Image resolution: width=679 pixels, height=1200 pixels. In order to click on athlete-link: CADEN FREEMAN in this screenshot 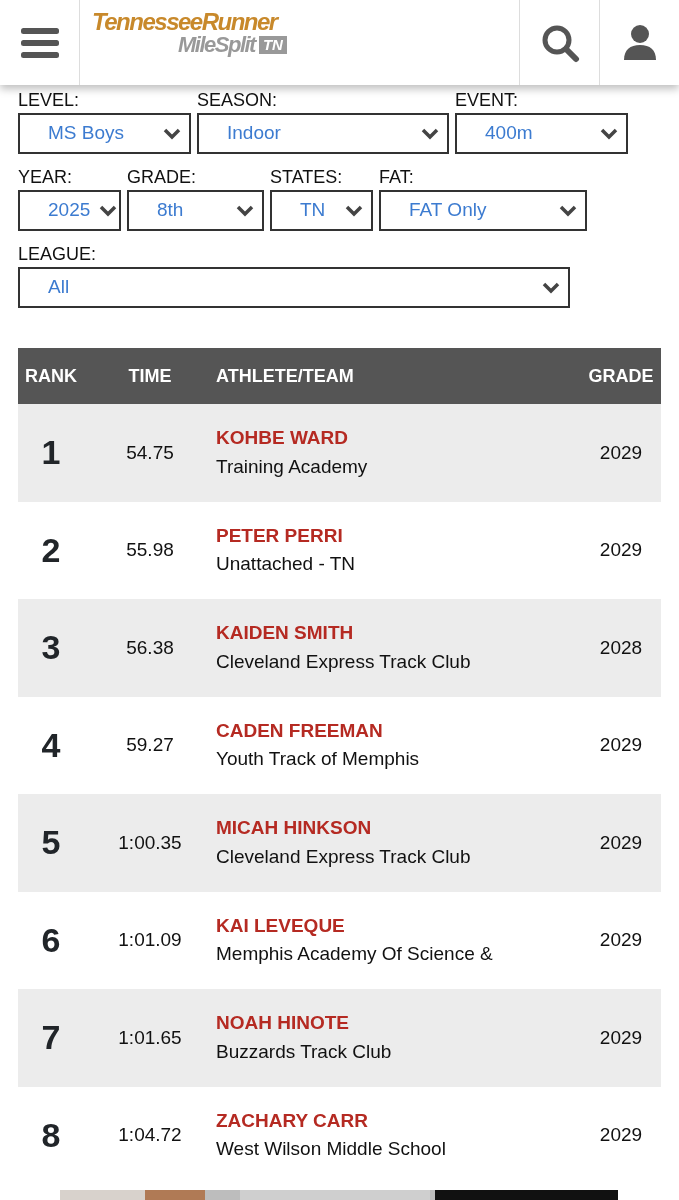, I will do `click(299, 730)`.